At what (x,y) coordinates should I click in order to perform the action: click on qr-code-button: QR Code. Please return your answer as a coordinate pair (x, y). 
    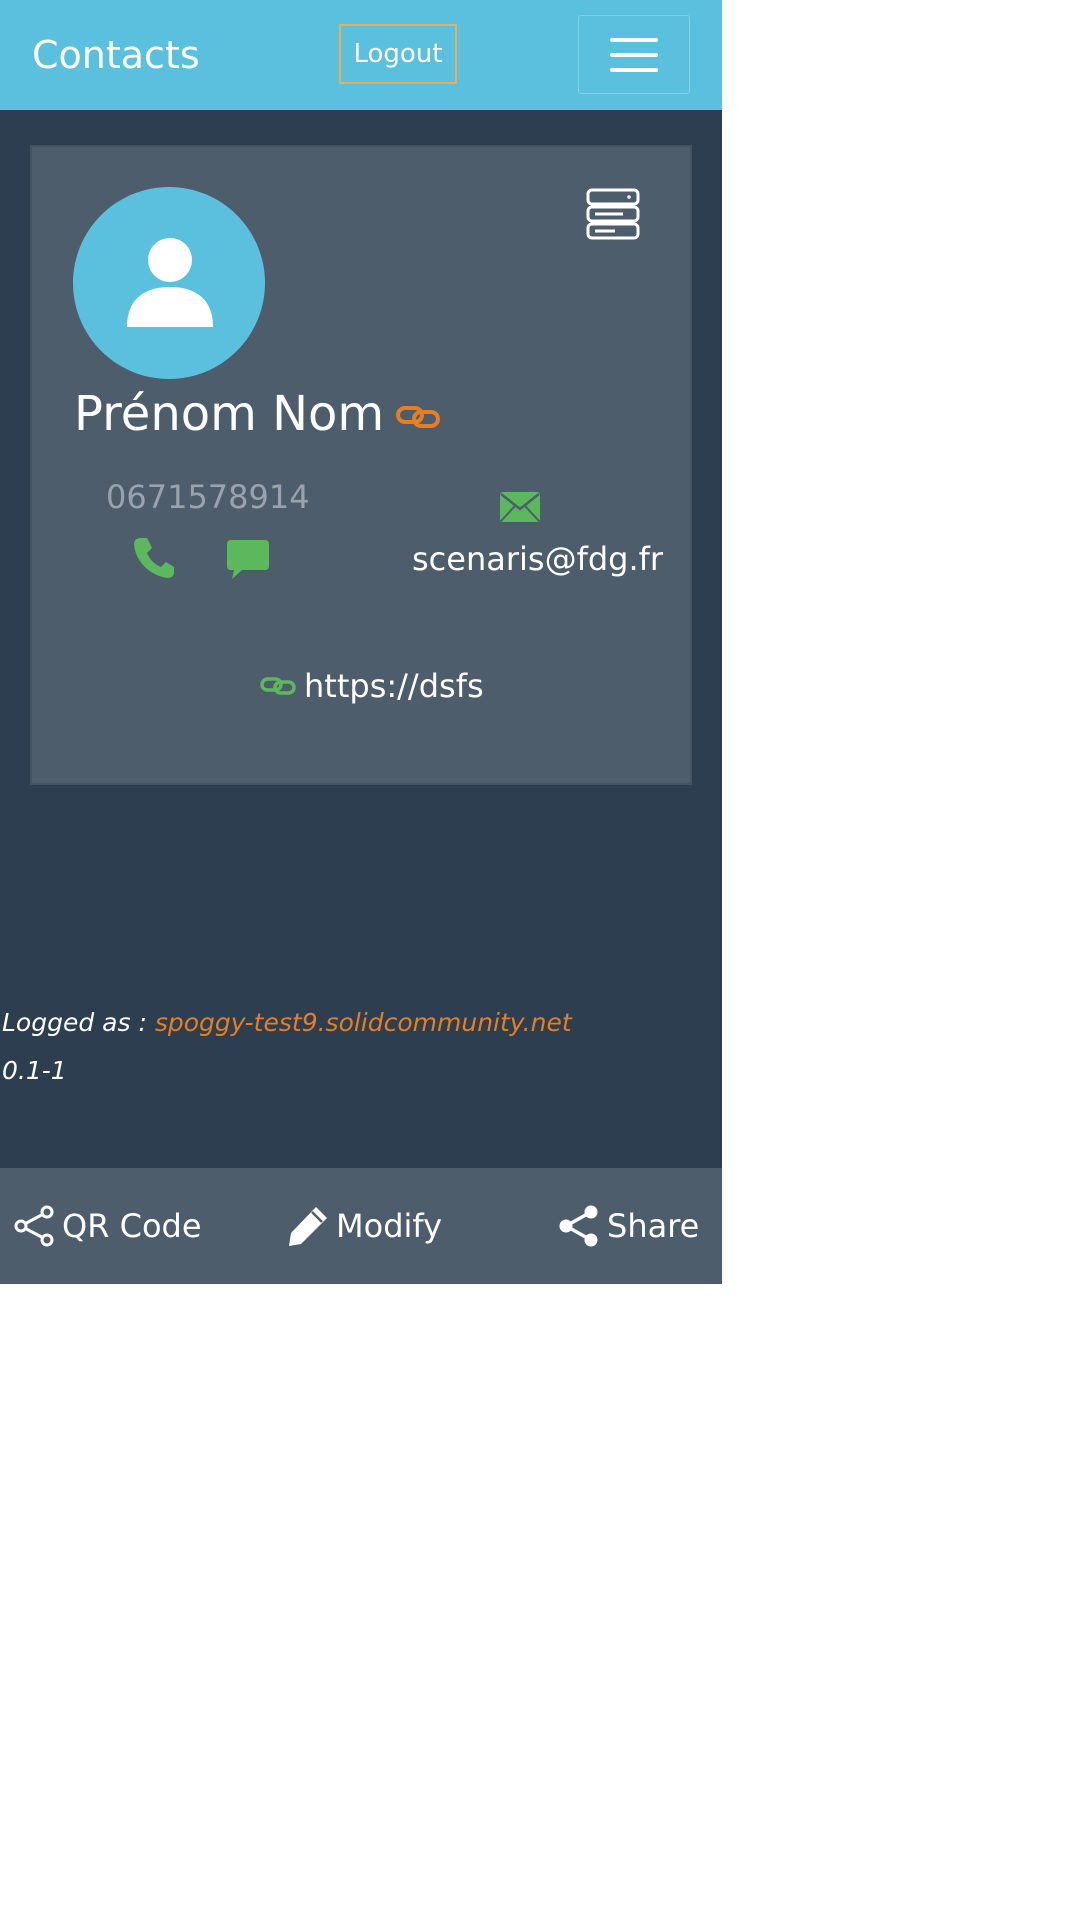
    Looking at the image, I should click on (107, 1226).